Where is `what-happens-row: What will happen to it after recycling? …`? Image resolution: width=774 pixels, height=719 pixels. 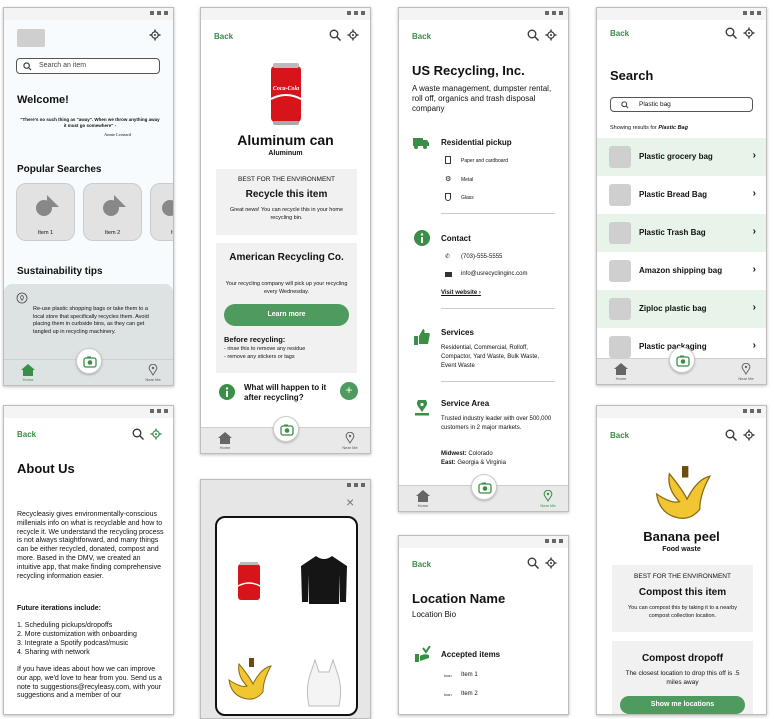 what-happens-row: What will happen to it after recycling? … is located at coordinates (287, 395).